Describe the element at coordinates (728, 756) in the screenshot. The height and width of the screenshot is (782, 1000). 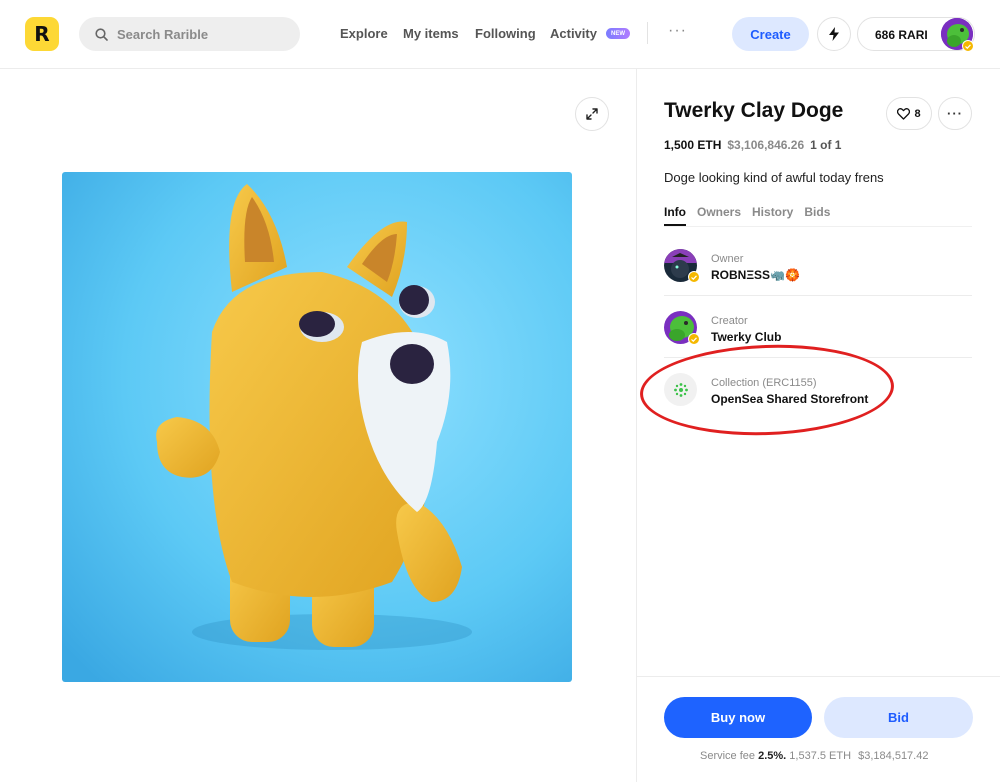
I see `fee-prefix: Service fee` at that location.